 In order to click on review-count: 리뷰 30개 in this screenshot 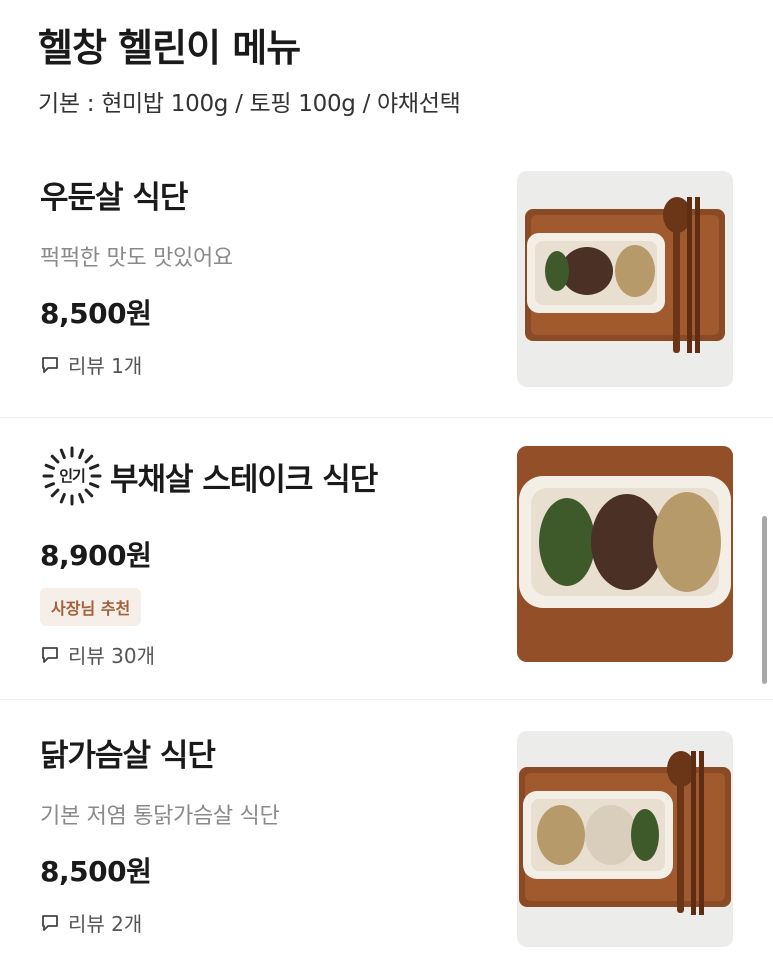, I will do `click(97, 654)`.